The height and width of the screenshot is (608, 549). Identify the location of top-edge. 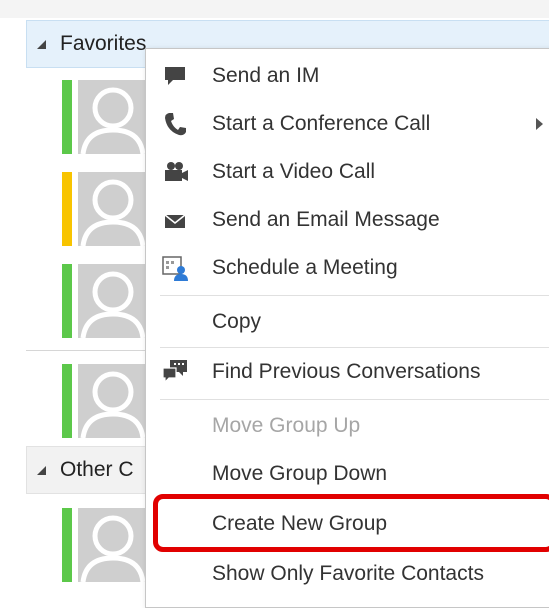
(274, 9).